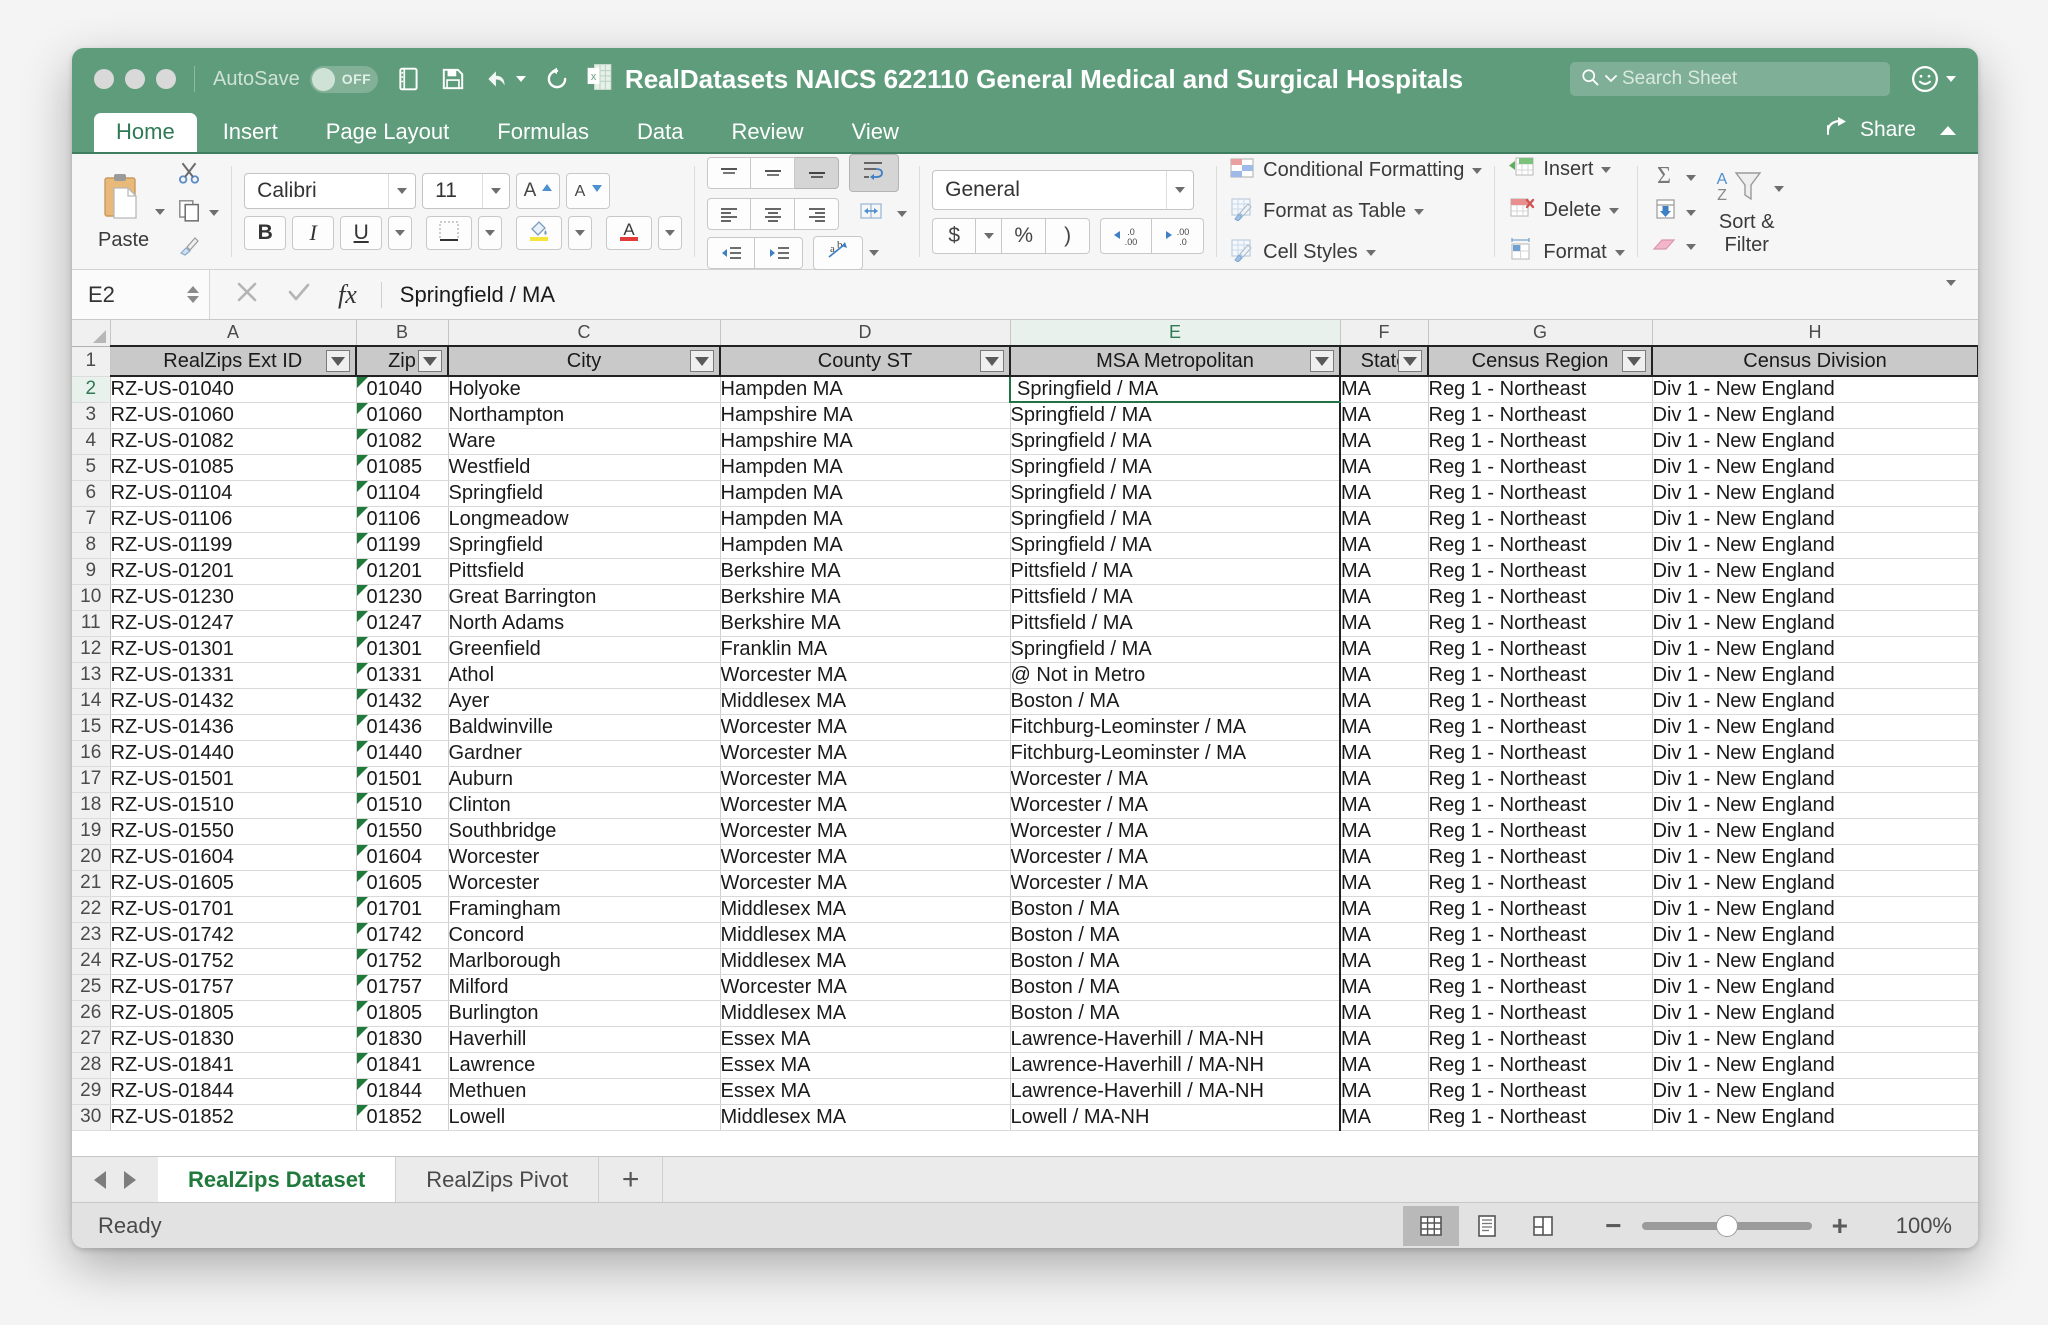 This screenshot has width=2048, height=1325. What do you see at coordinates (584, 467) in the screenshot?
I see `cell-C5: Westfield` at bounding box center [584, 467].